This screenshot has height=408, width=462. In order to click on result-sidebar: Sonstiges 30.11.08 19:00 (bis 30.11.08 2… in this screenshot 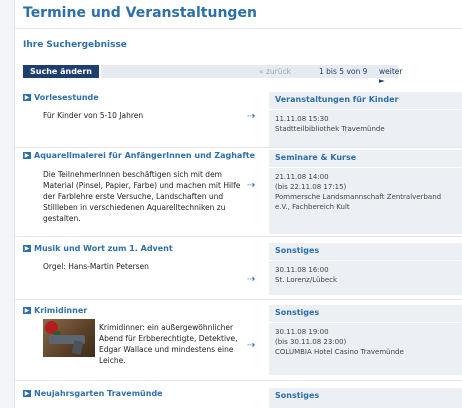, I will do `click(365, 340)`.